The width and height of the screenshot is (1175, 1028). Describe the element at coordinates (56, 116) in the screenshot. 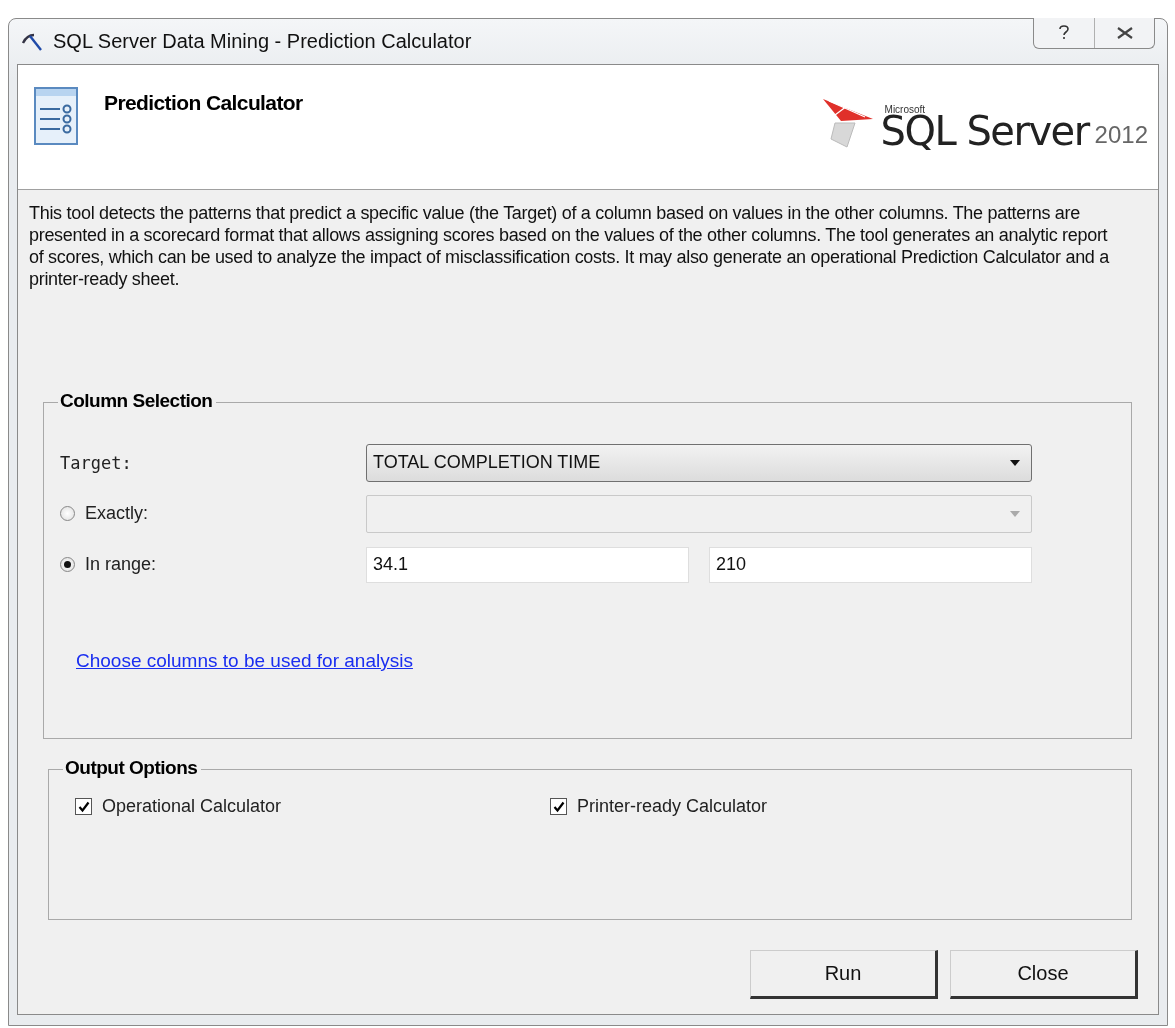

I see `form-icon` at that location.